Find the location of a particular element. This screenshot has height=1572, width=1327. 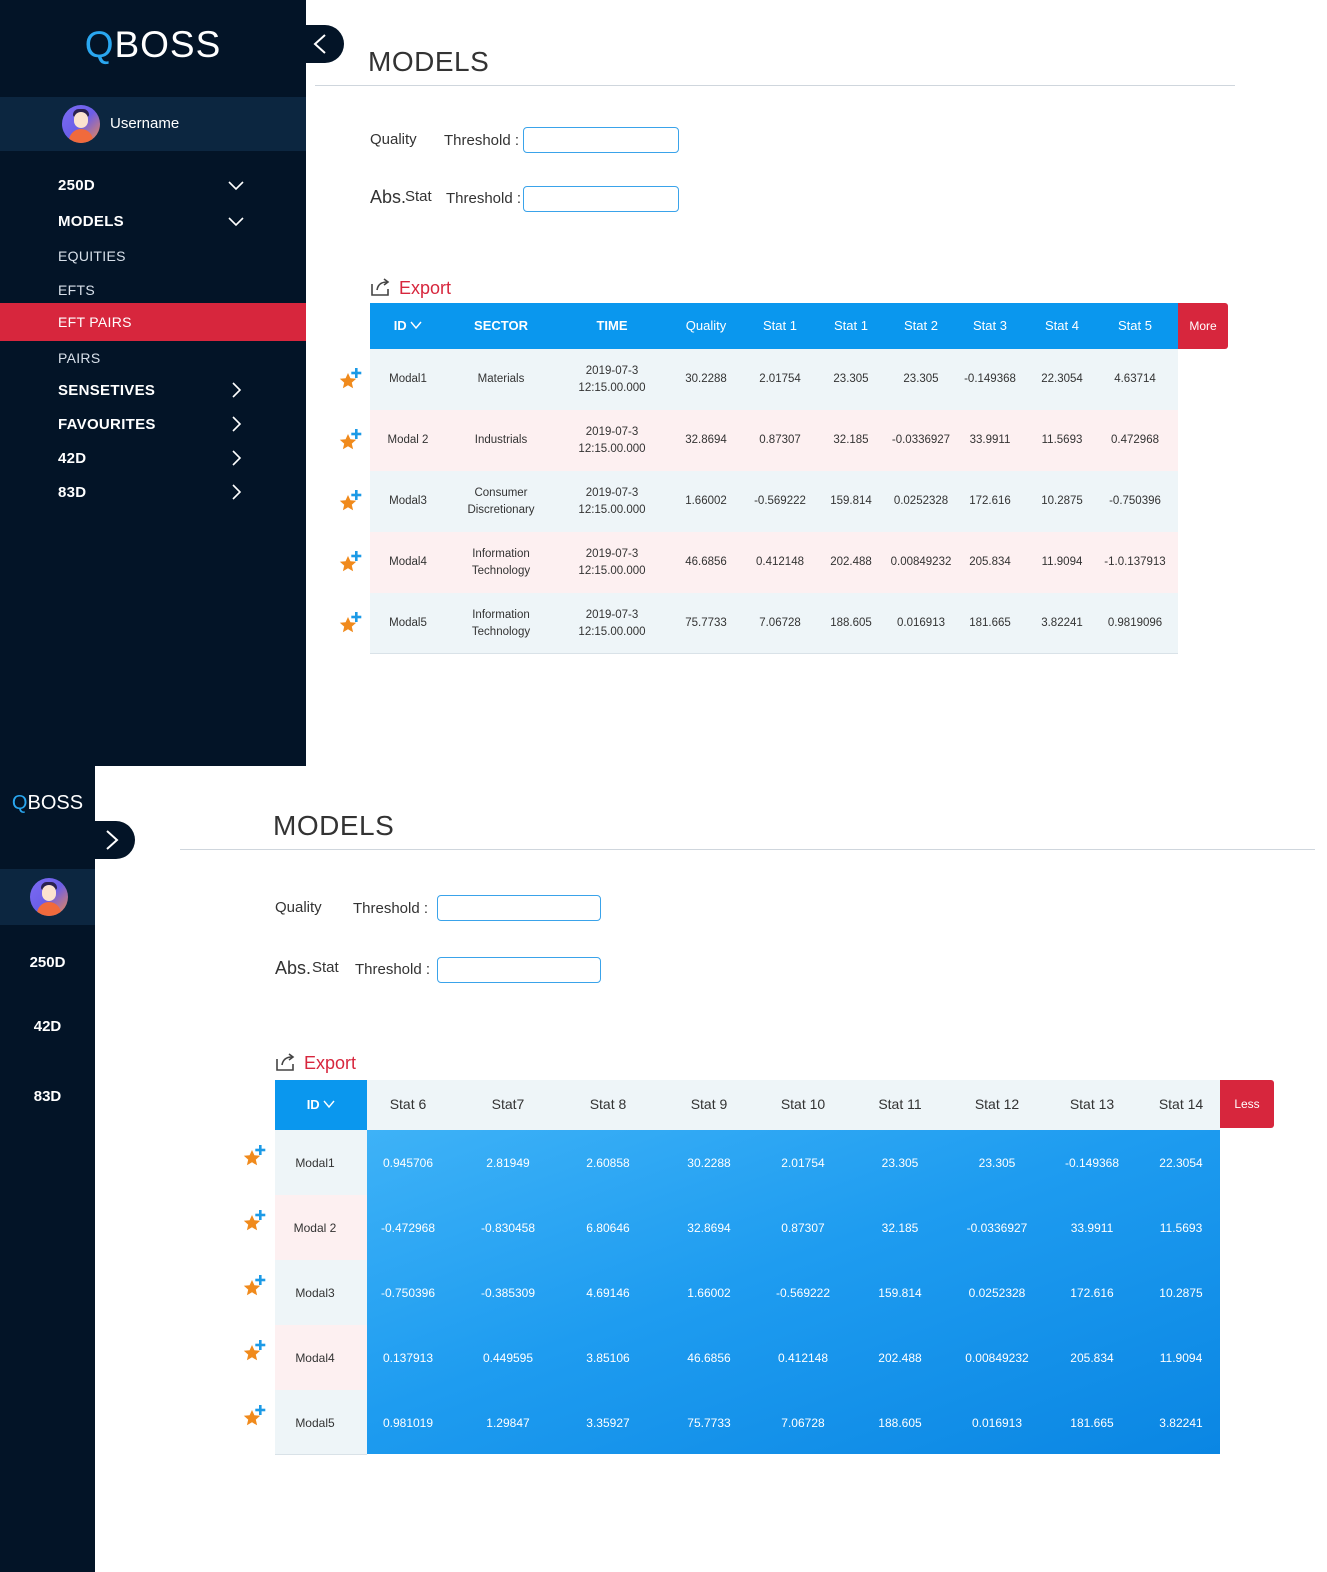

column-header: SECTOR is located at coordinates (501, 325).